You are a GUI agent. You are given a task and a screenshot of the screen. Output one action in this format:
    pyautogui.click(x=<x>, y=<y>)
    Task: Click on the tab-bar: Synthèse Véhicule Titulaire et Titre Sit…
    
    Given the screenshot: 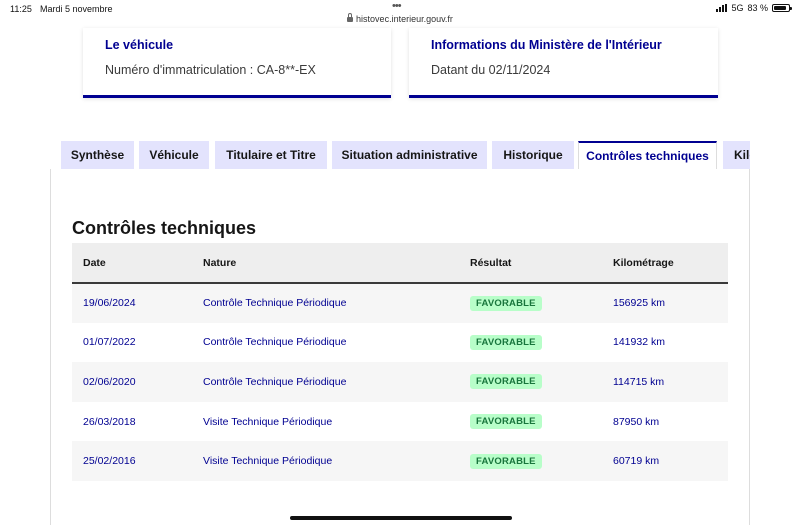 What is the action you would take?
    pyautogui.click(x=405, y=155)
    